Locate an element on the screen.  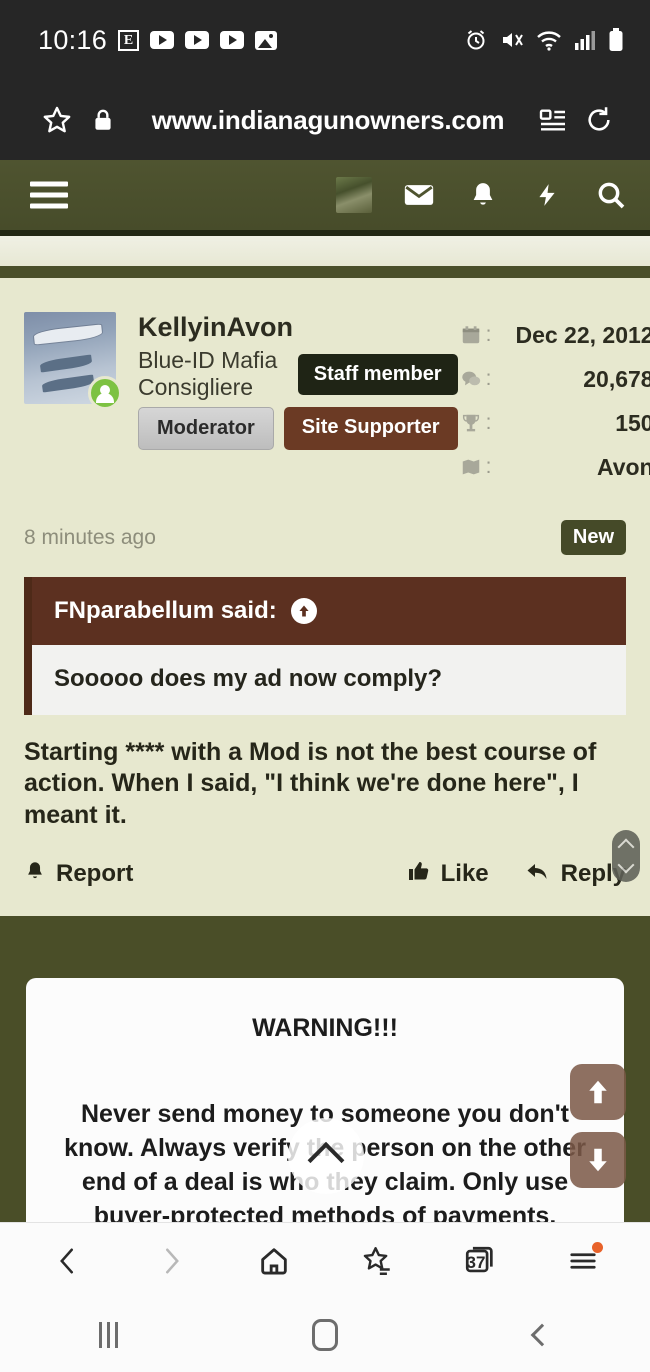
user-title: Blue-ID Mafia Consigliere is located at coordinates (208, 373).